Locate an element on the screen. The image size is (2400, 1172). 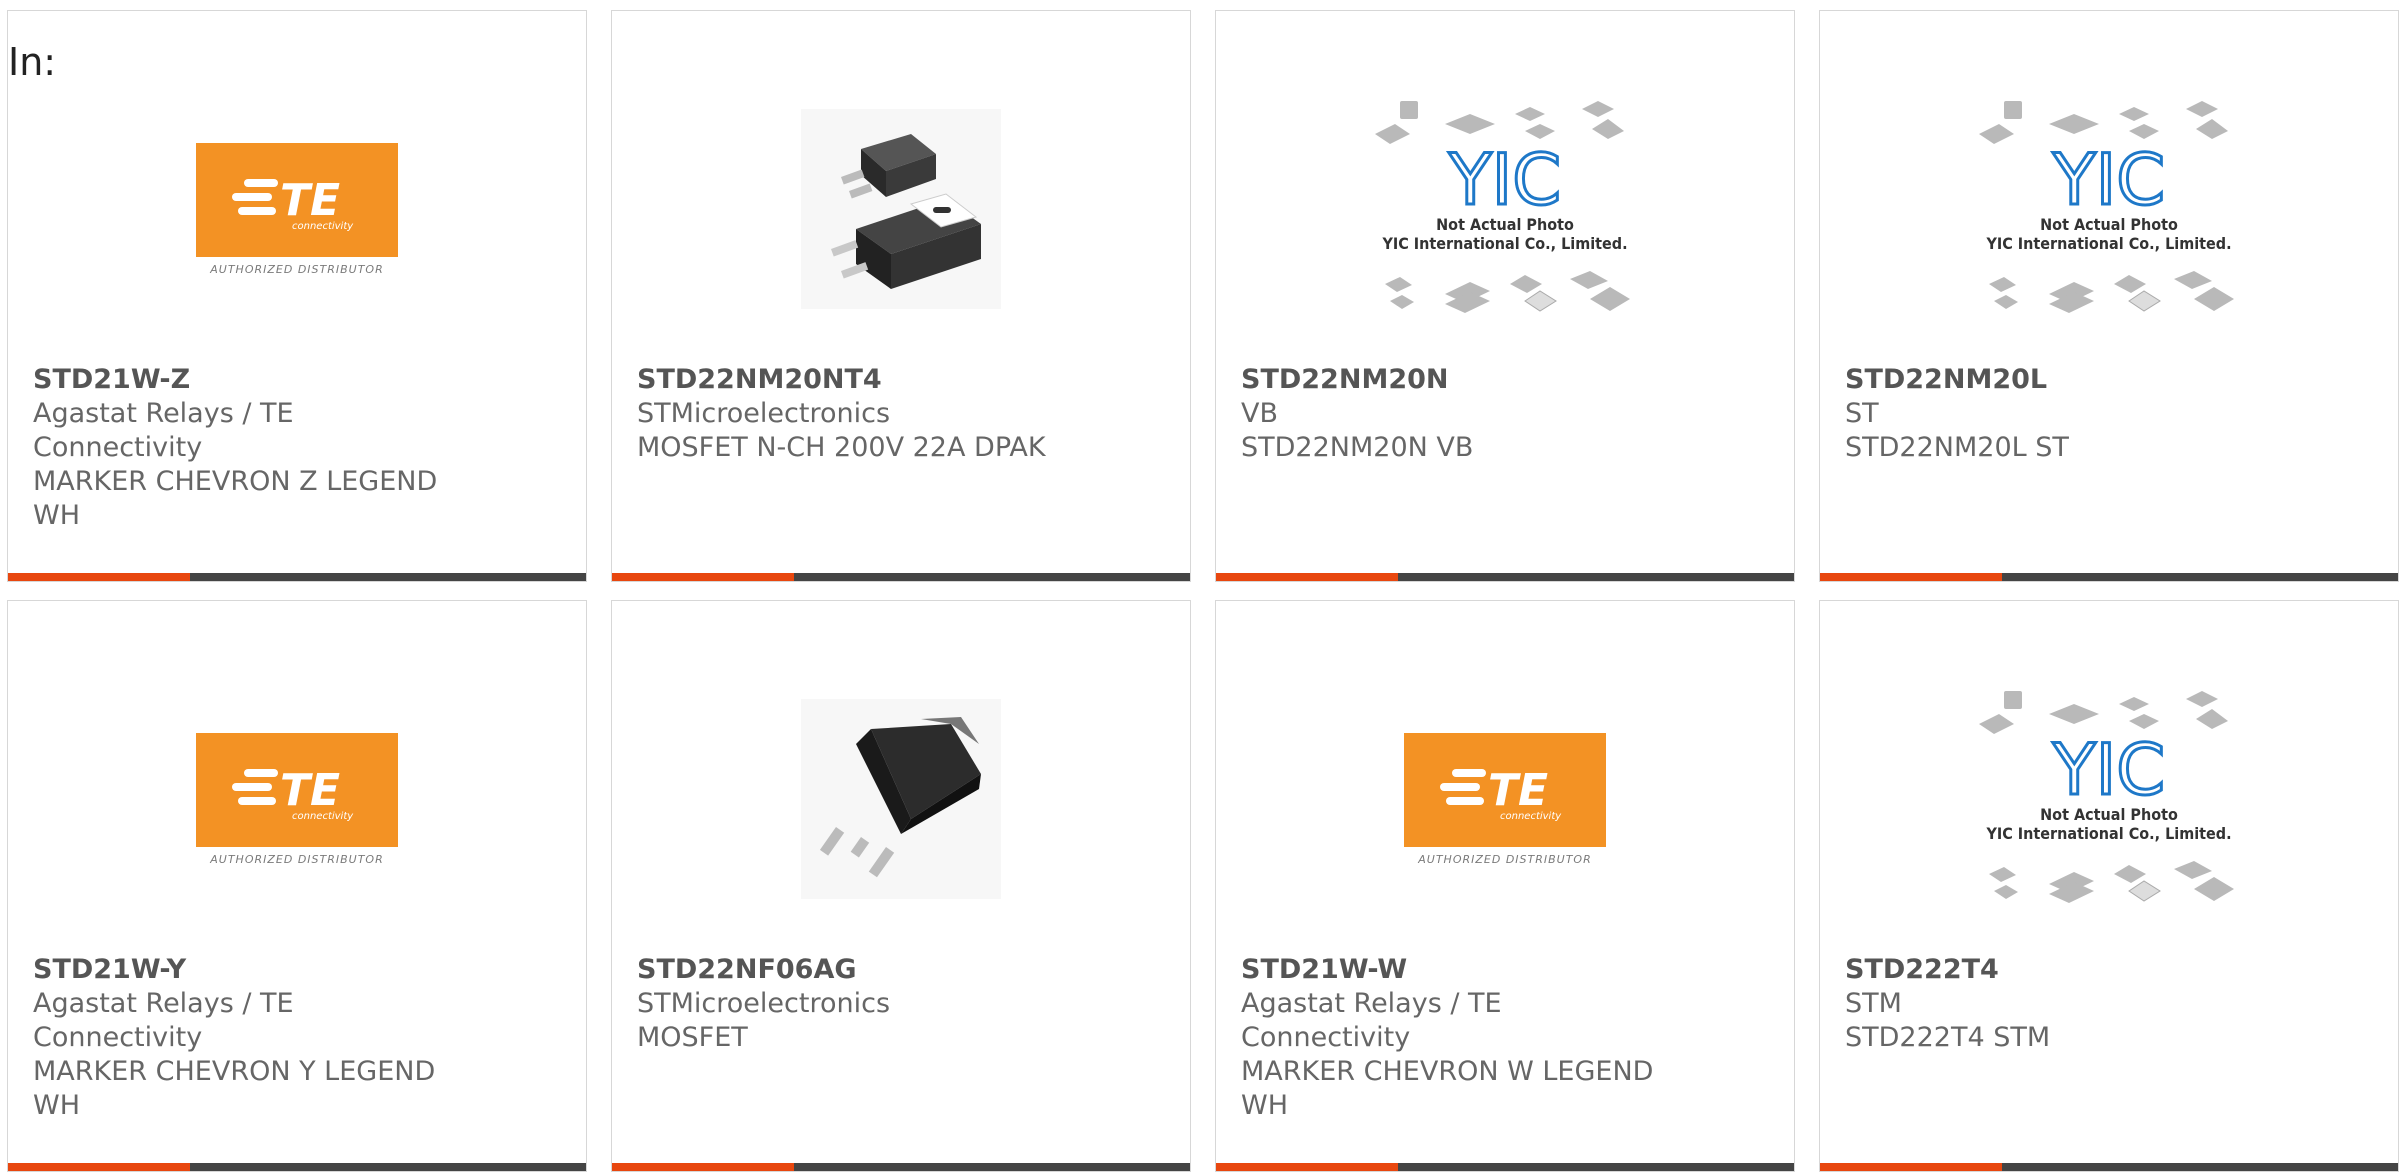
dpak-package-photo is located at coordinates (901, 209).